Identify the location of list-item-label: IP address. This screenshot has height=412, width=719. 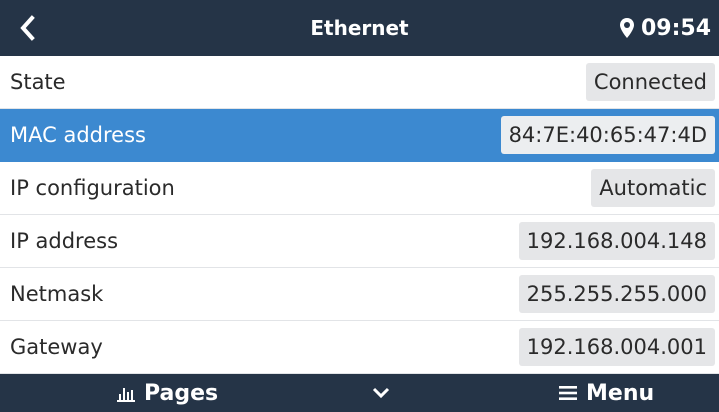
(64, 241).